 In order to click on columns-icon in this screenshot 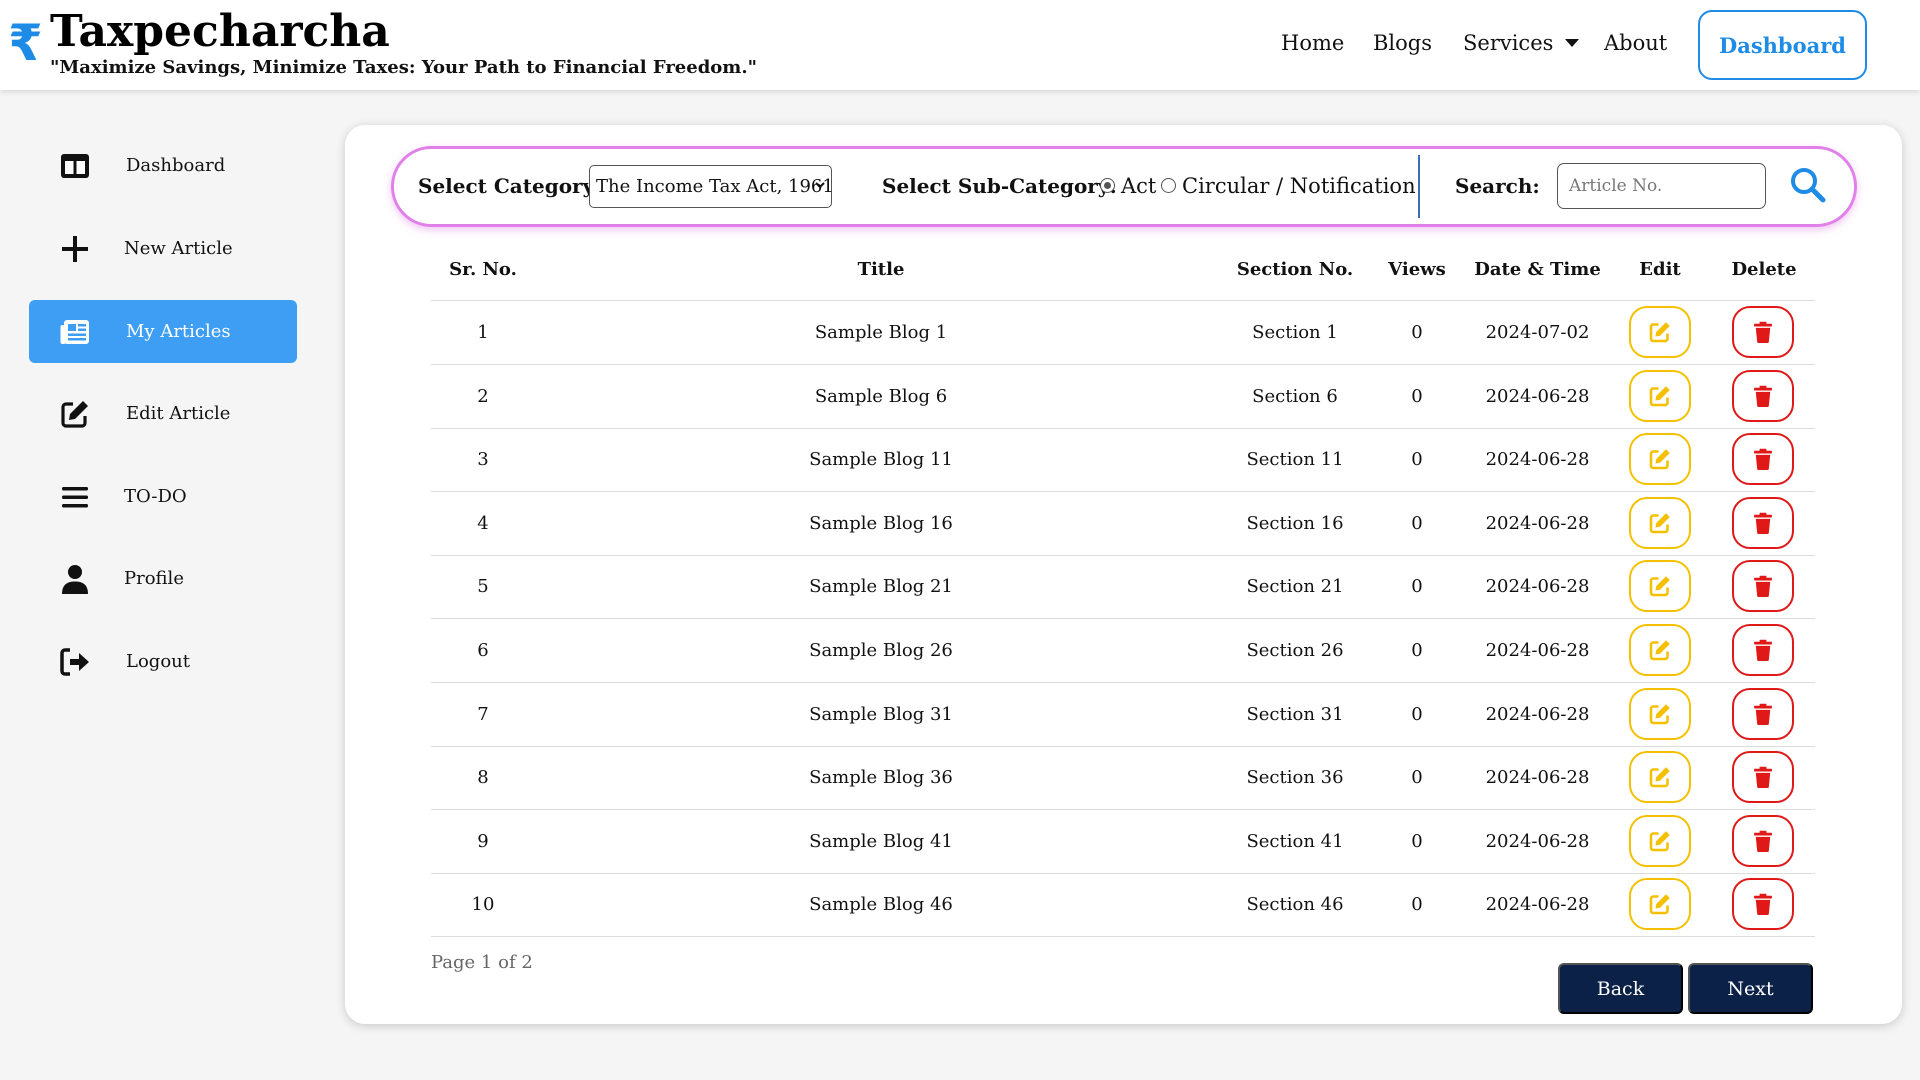, I will do `click(75, 166)`.